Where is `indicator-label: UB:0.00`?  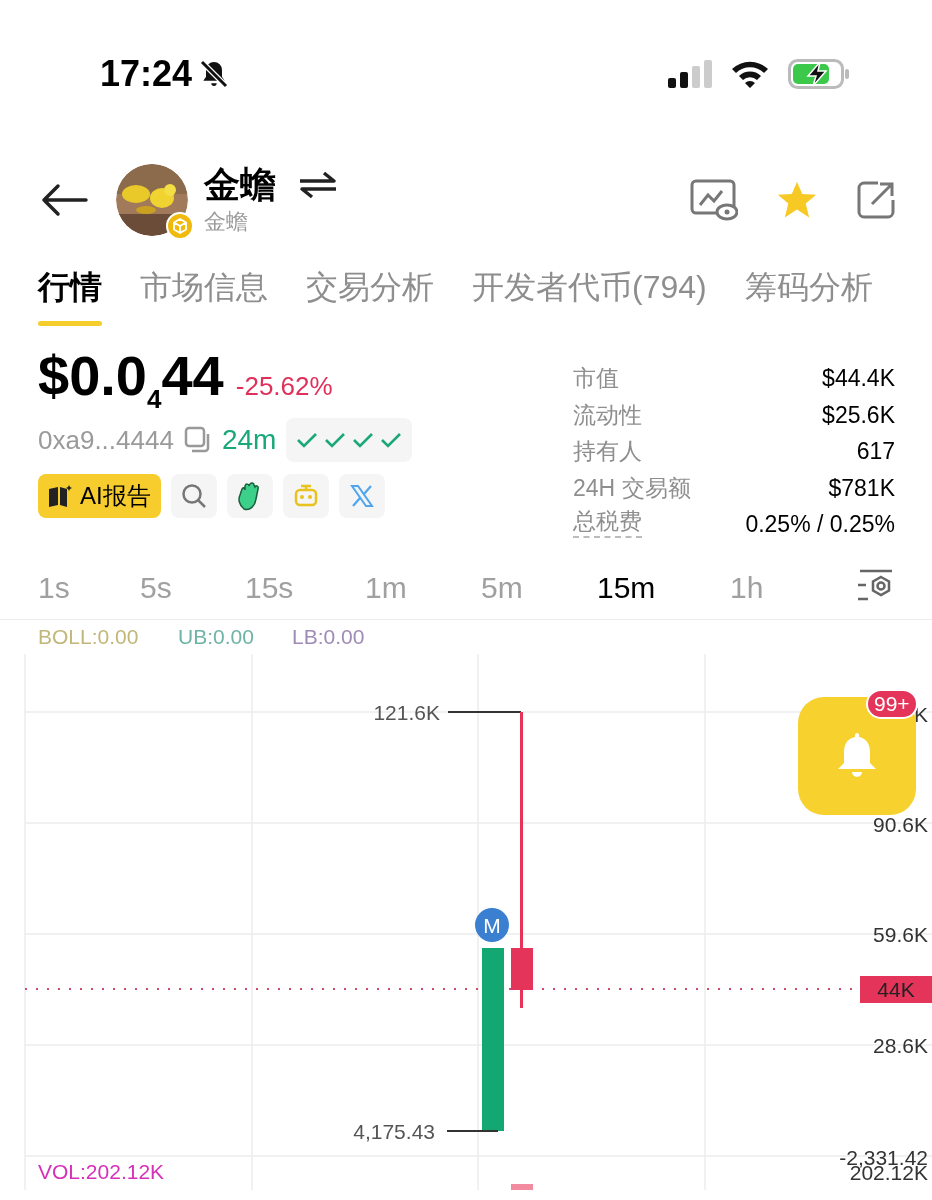 indicator-label: UB:0.00 is located at coordinates (216, 636).